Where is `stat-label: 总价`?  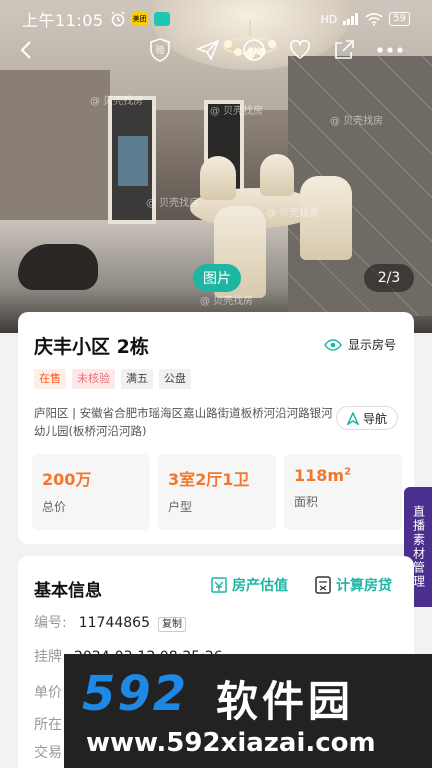 stat-label: 总价 is located at coordinates (54, 507).